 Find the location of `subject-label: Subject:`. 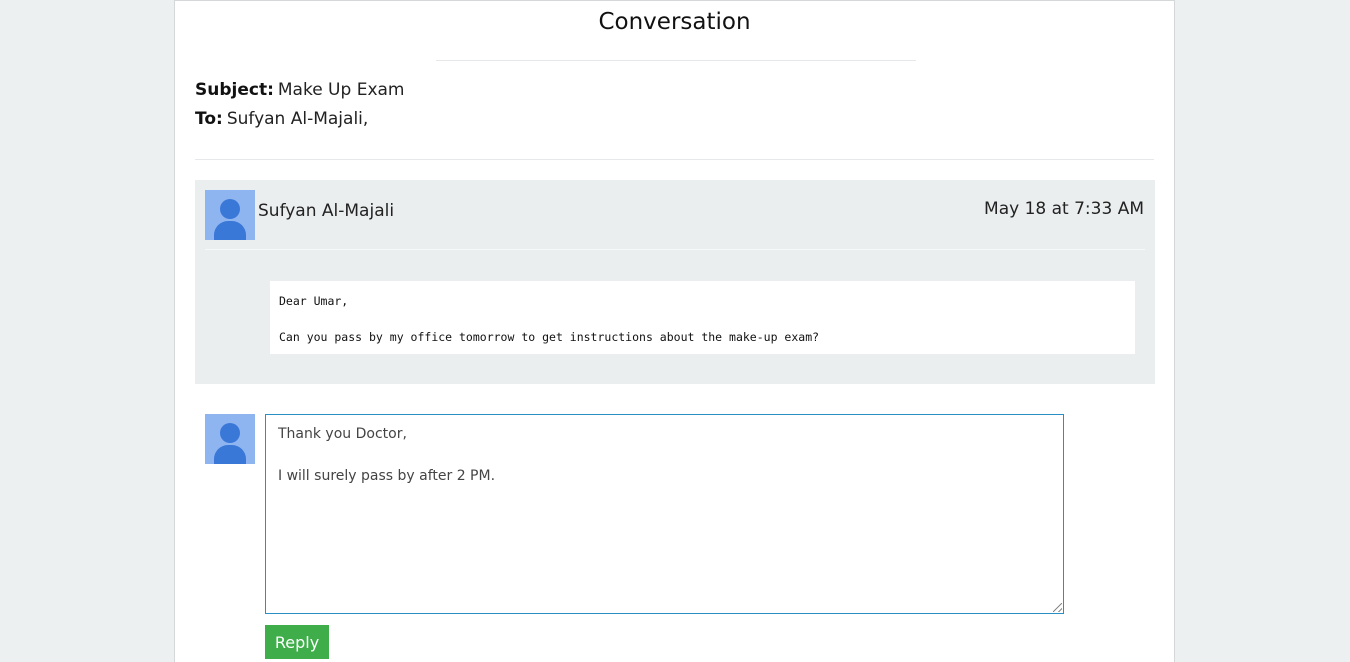

subject-label: Subject: is located at coordinates (234, 90).